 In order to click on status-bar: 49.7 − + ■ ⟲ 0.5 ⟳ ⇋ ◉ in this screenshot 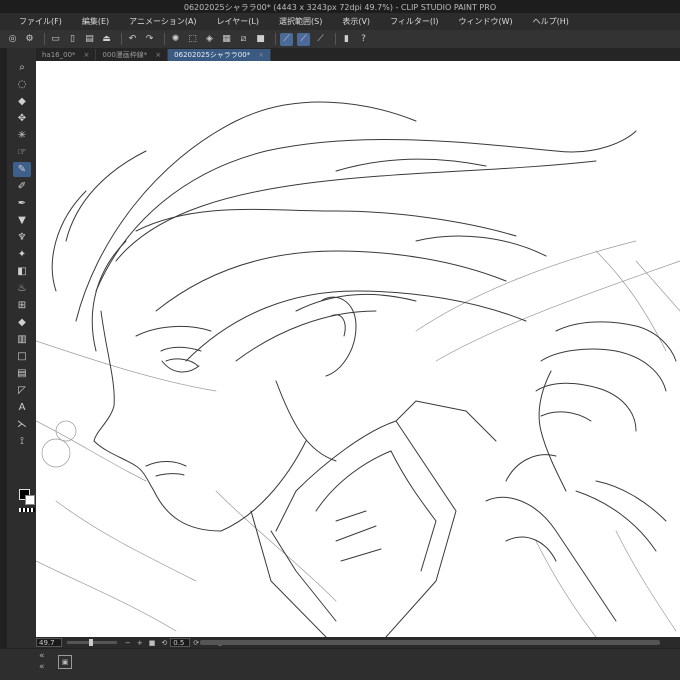, I will do `click(358, 642)`.